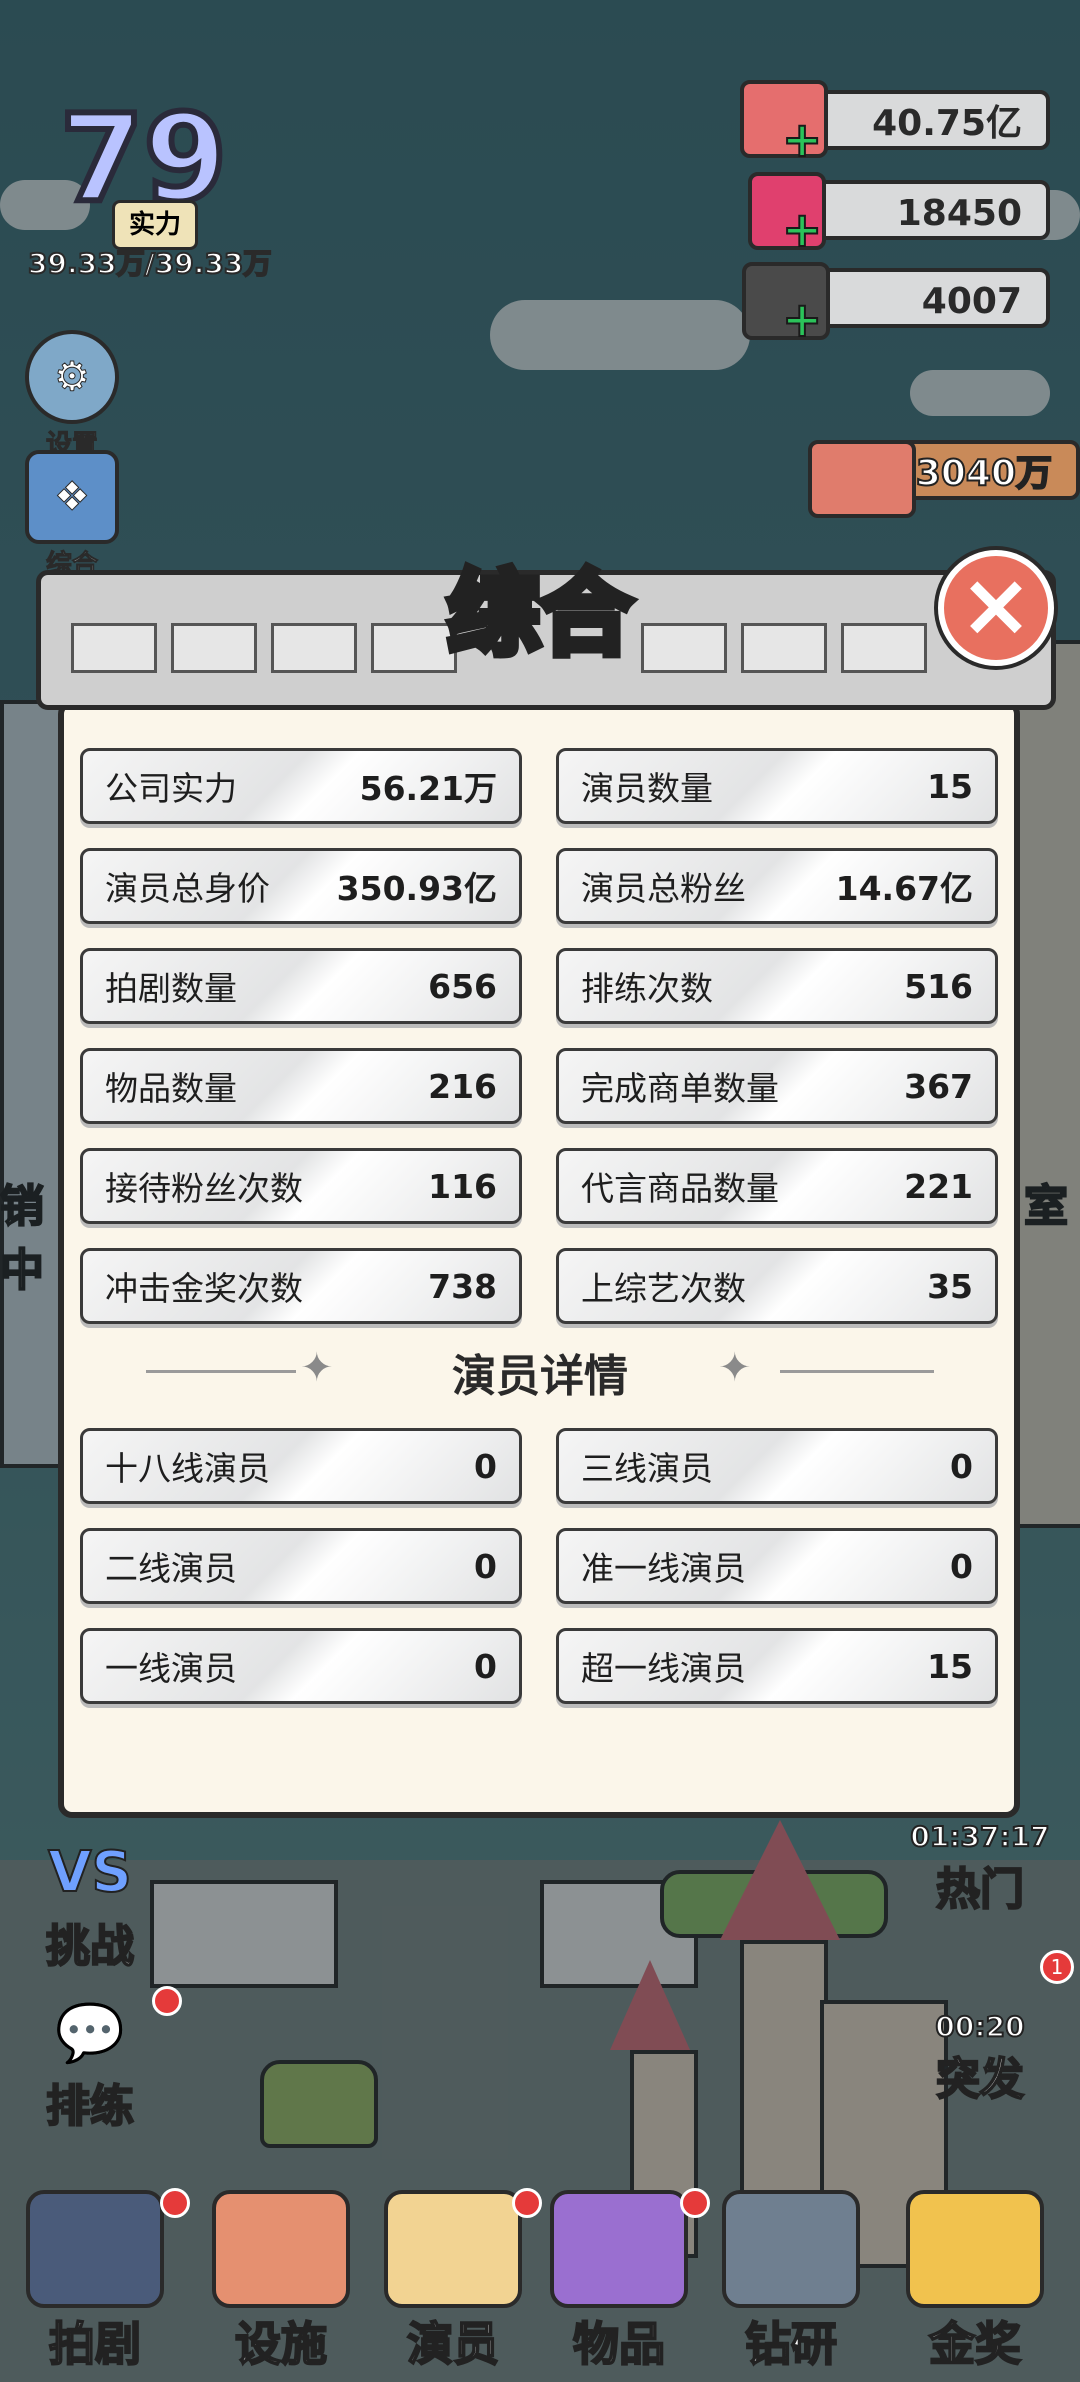  I want to click on emergency-button: 00:20 突发, so click(980, 2058).